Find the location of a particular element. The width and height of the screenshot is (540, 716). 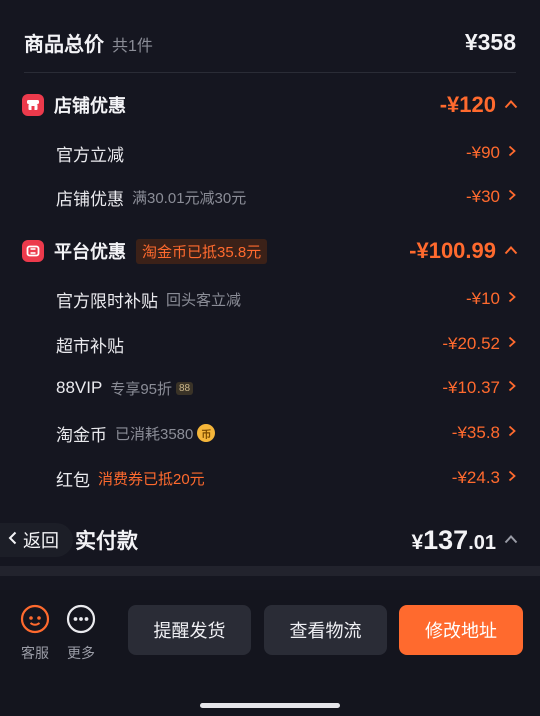

item-label: 店铺优惠 is located at coordinates (90, 199).